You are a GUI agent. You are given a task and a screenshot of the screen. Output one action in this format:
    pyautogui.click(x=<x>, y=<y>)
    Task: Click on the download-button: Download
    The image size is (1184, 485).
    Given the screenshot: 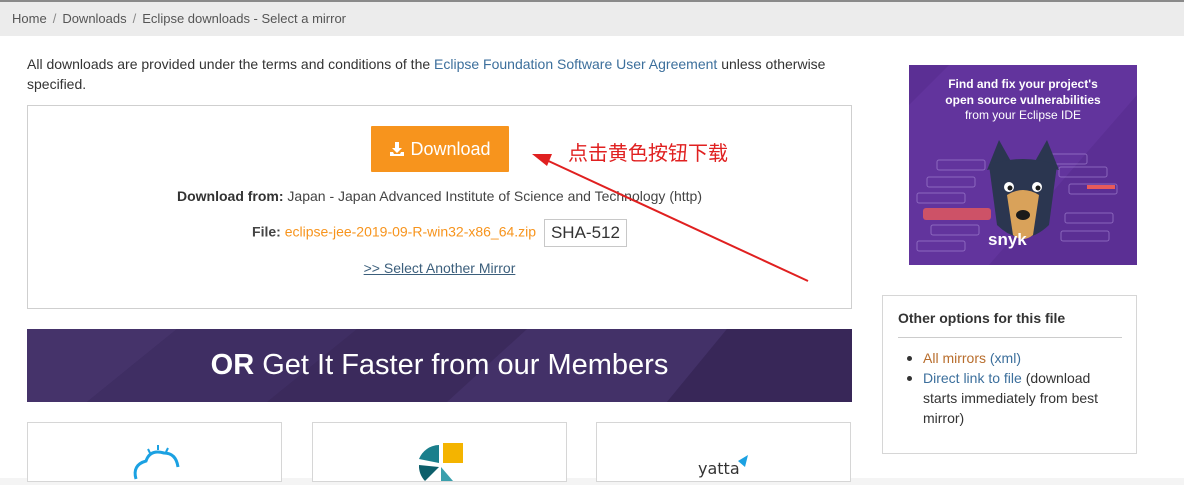 What is the action you would take?
    pyautogui.click(x=440, y=149)
    